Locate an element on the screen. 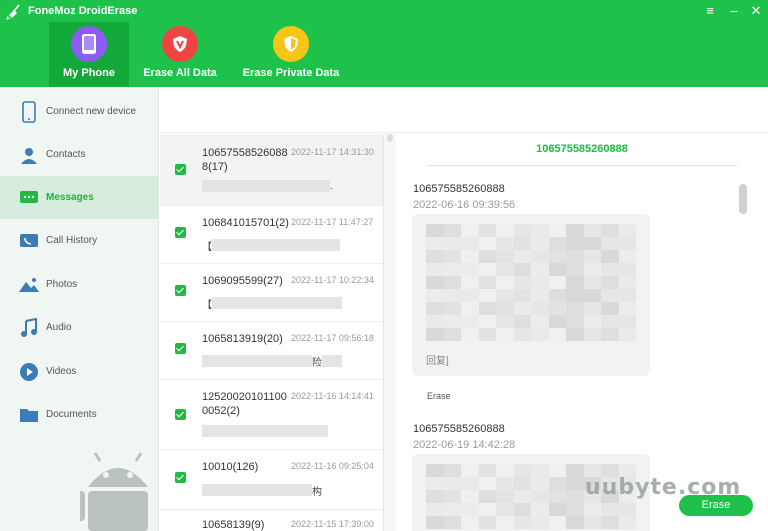  list-scrollbar is located at coordinates (390, 332).